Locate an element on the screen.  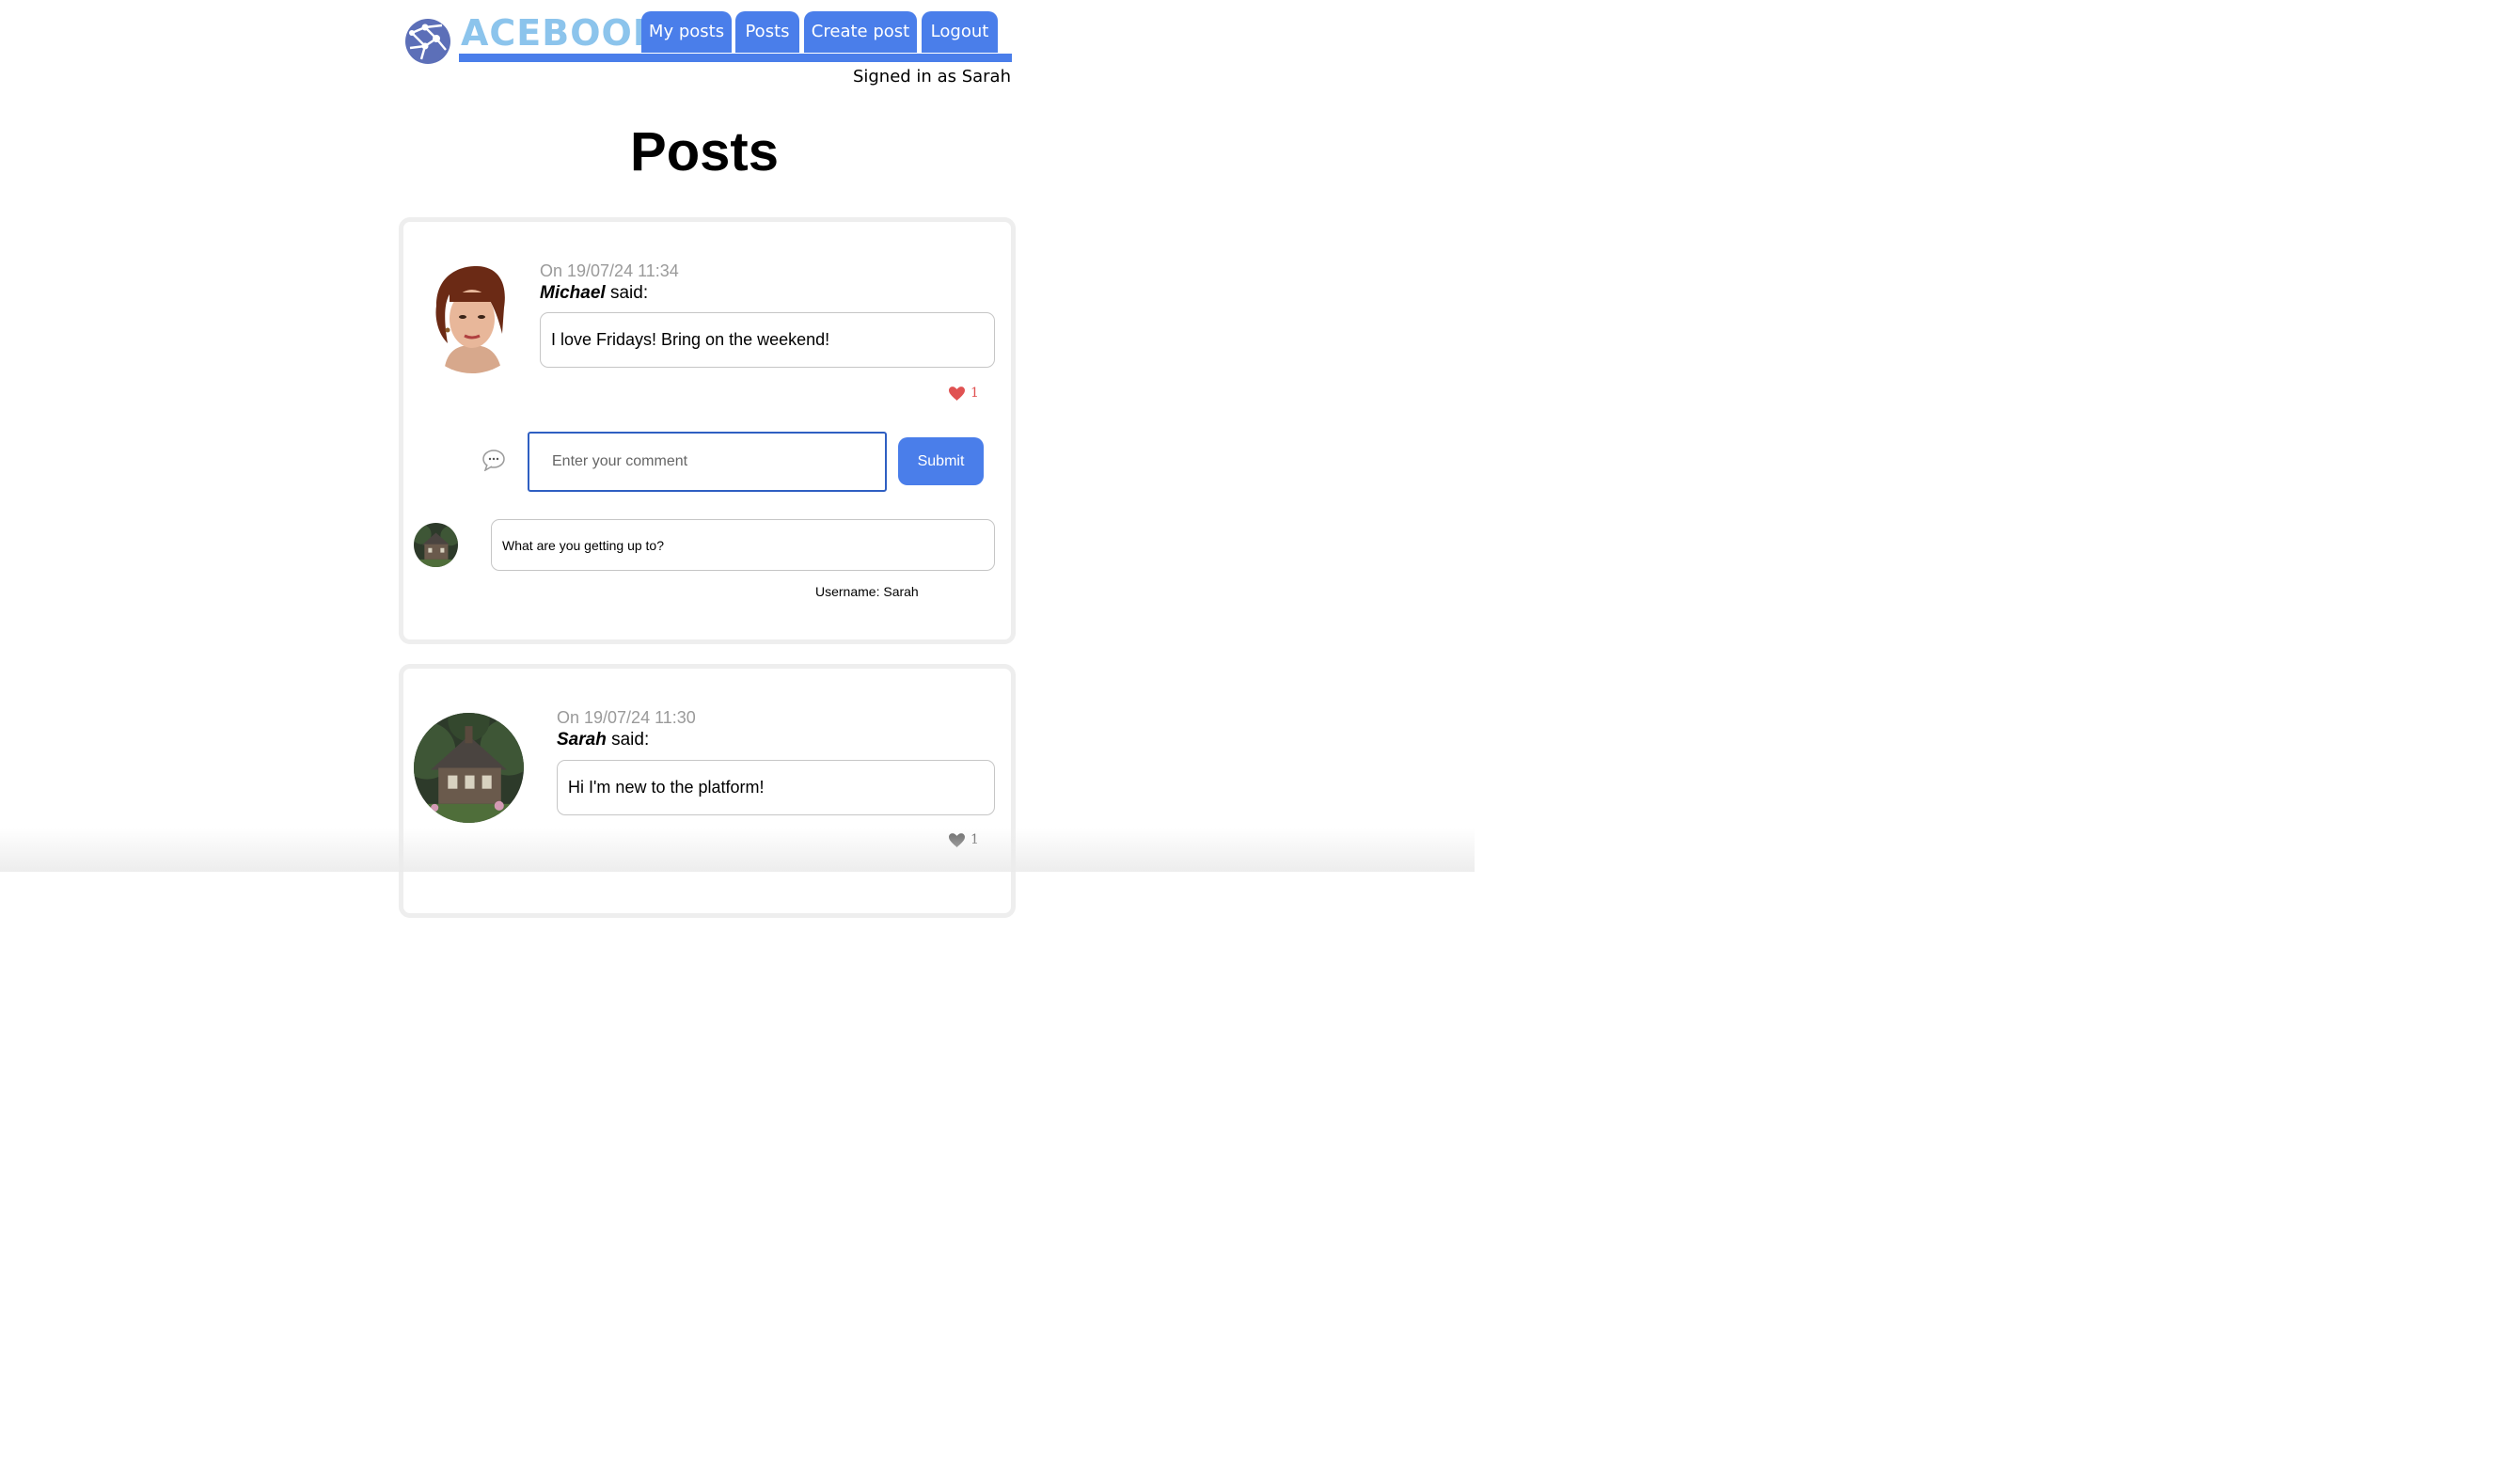
tab-my-posts: My posts is located at coordinates (686, 32).